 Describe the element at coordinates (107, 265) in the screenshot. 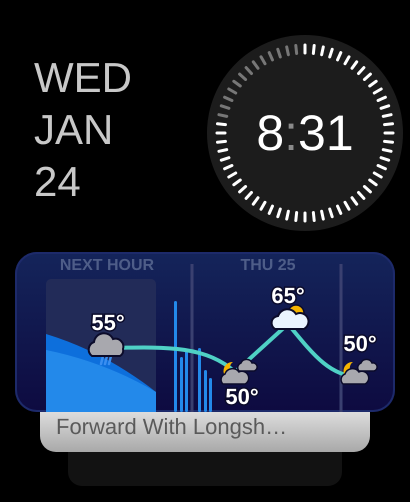

I see `section-header: NEXT HOUR` at that location.